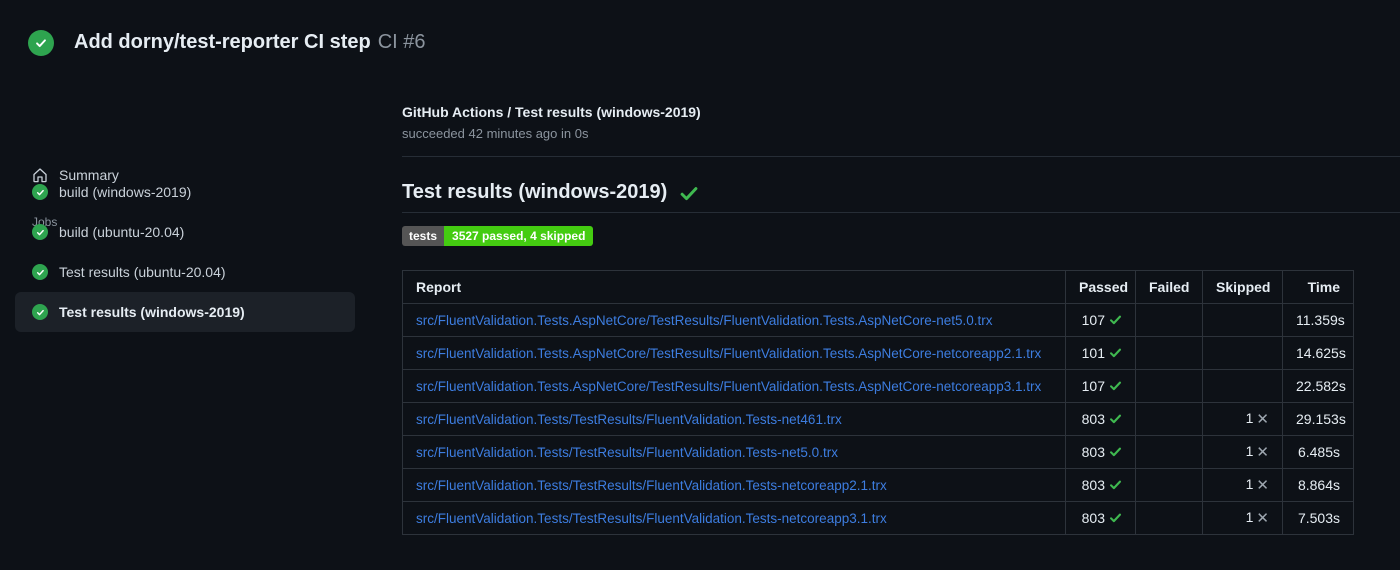 This screenshot has width=1400, height=570. I want to click on sidebar-item-job-2: Test results (ubuntu-20.04), so click(185, 272).